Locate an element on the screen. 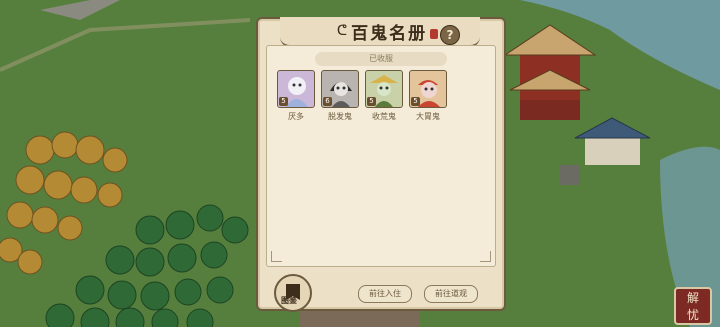 Image resolution: width=720 pixels, height=327 pixels. go-temple-button: 前往道观 is located at coordinates (451, 294).